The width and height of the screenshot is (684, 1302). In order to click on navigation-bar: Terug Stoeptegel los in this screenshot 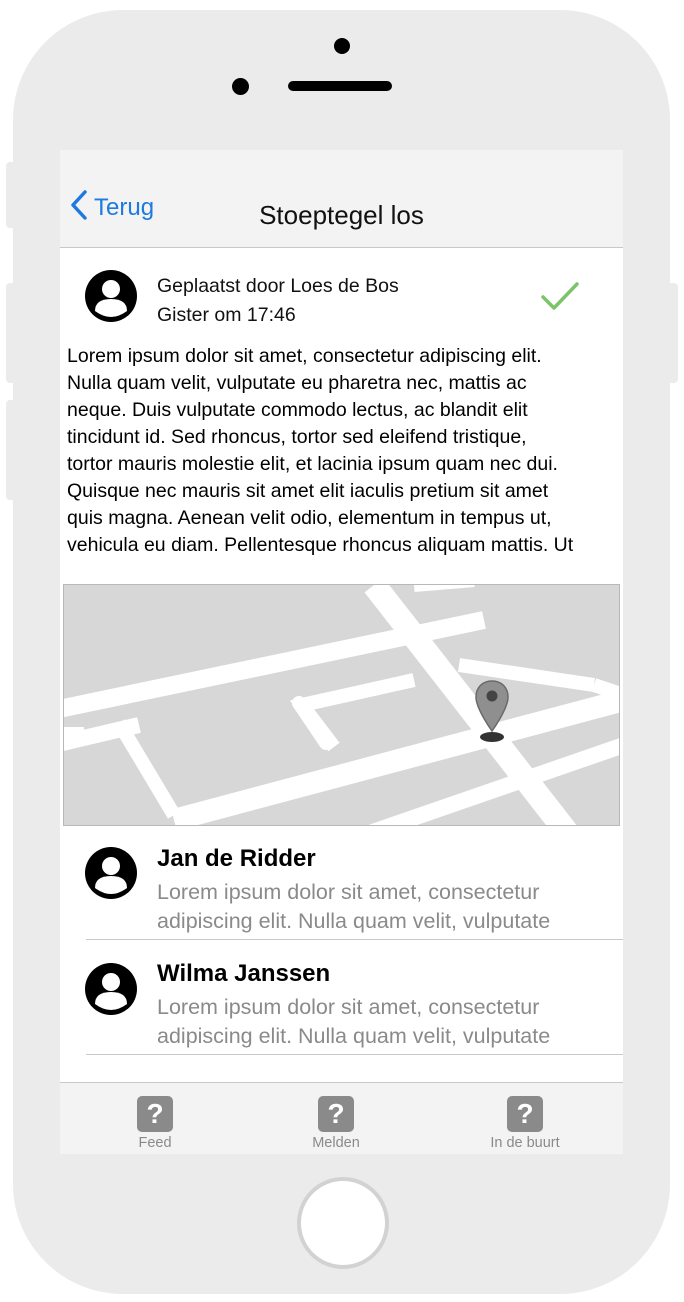, I will do `click(341, 199)`.